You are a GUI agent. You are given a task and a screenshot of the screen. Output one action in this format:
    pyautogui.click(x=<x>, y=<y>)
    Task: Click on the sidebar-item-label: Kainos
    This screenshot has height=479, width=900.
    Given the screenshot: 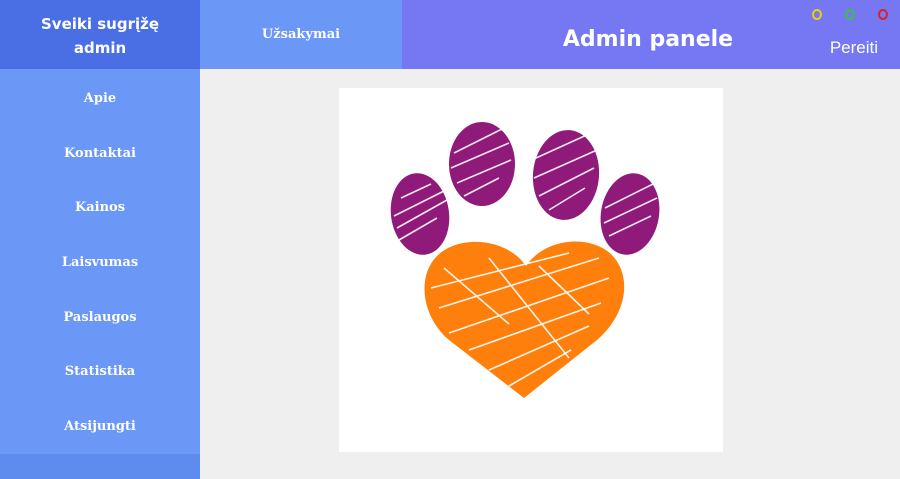 What is the action you would take?
    pyautogui.click(x=100, y=207)
    